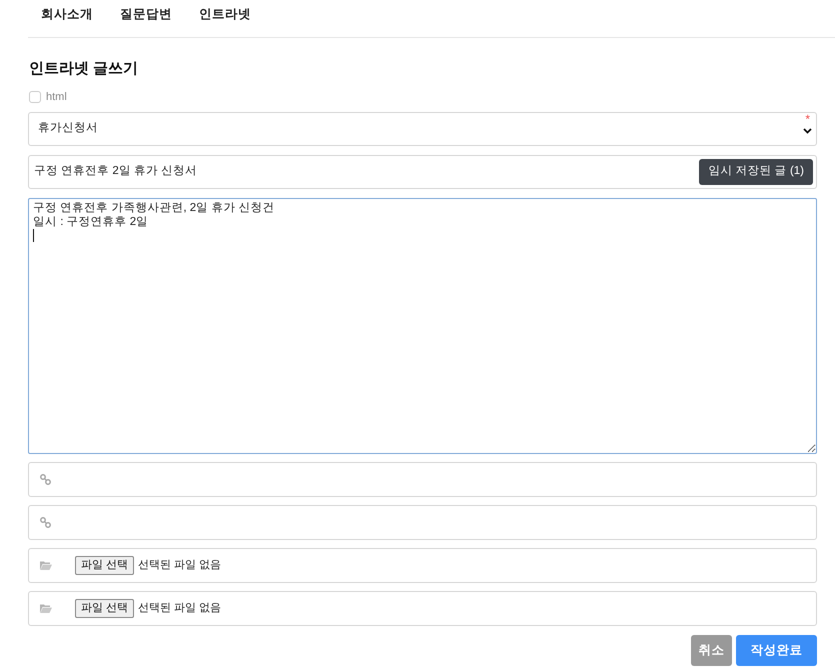 The height and width of the screenshot is (669, 835). I want to click on text-cursor-icon, so click(33, 235).